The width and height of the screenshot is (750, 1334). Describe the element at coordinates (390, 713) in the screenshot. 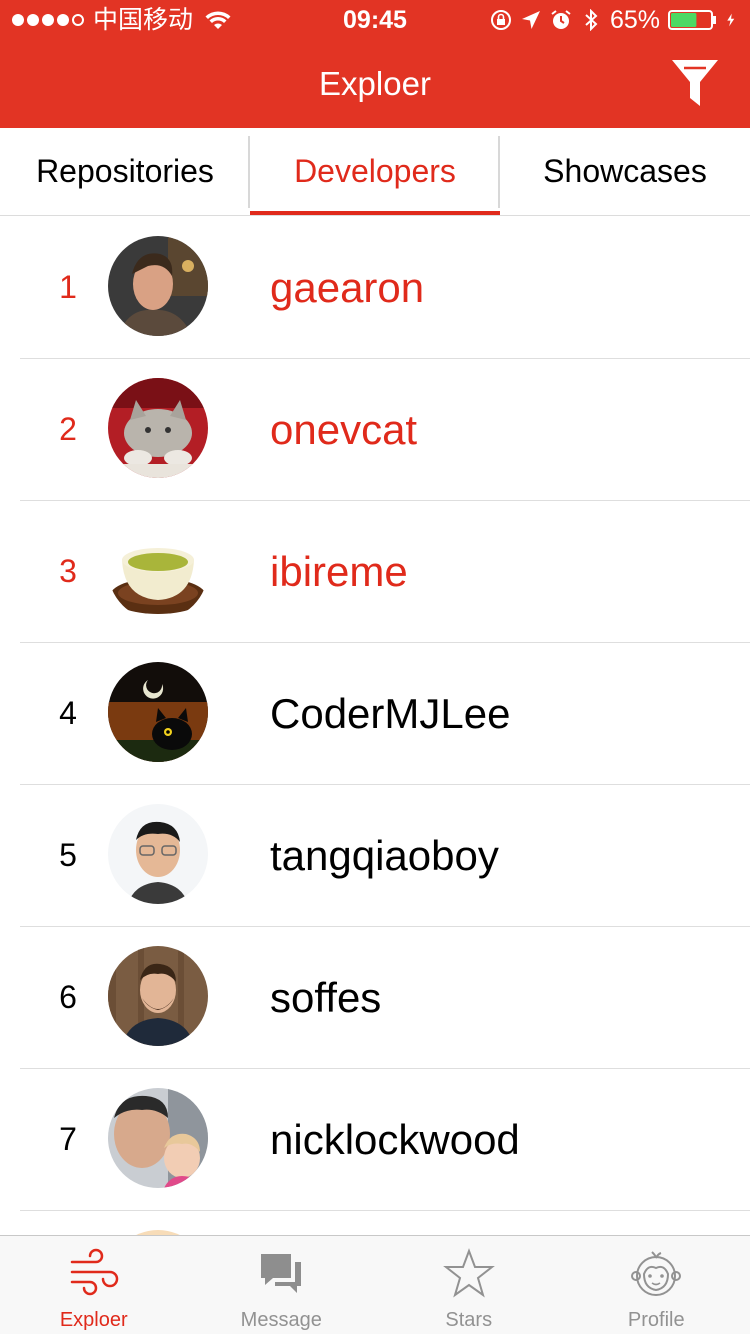

I see `developer-name: CoderMJLee` at that location.